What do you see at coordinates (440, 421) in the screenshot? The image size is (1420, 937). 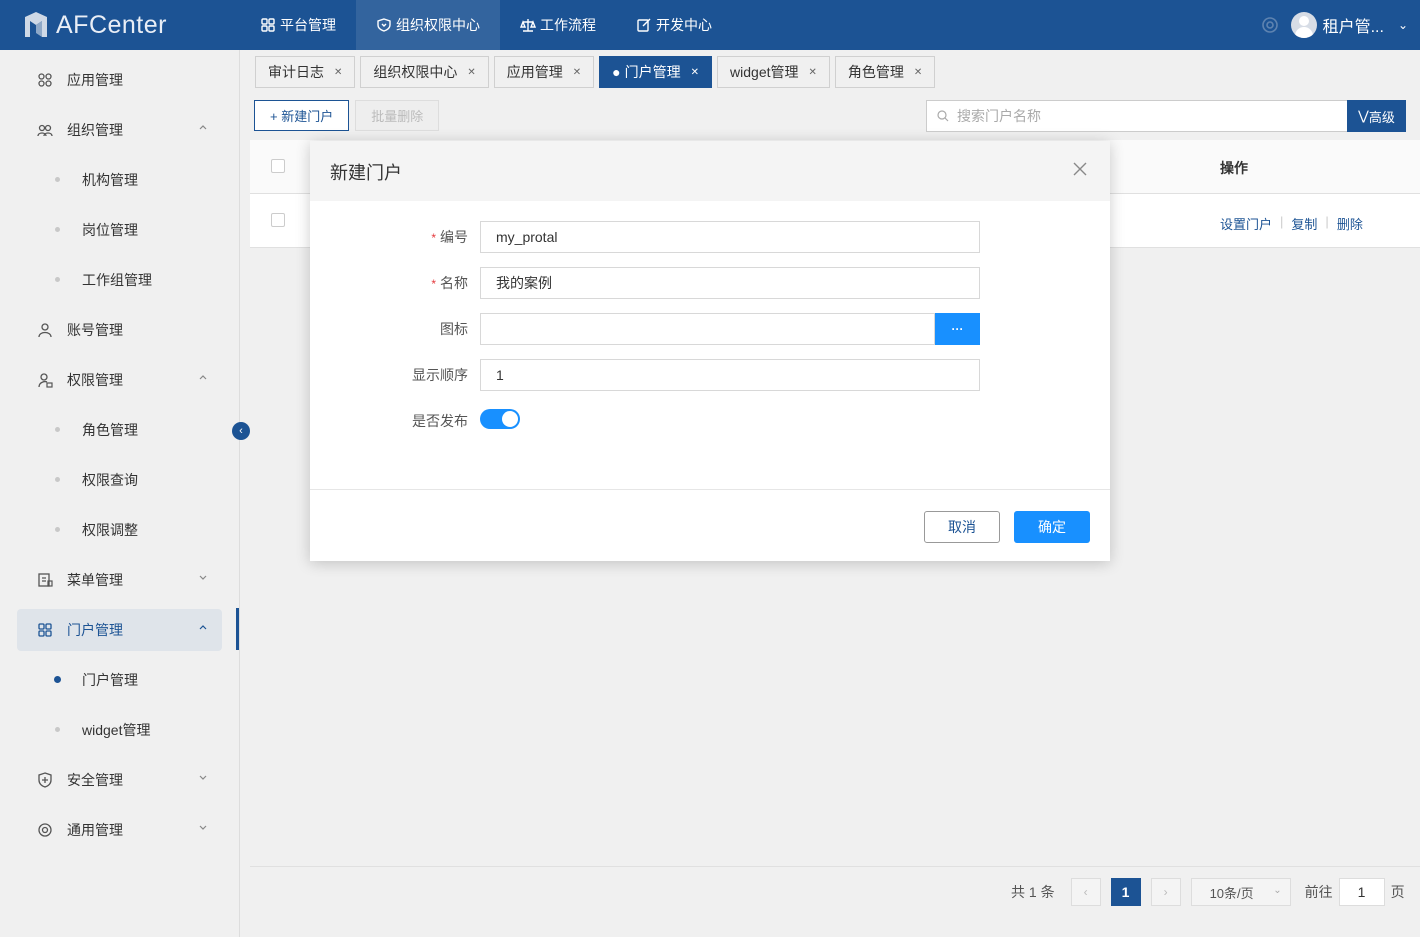 I see `publish-label: 是否发布` at bounding box center [440, 421].